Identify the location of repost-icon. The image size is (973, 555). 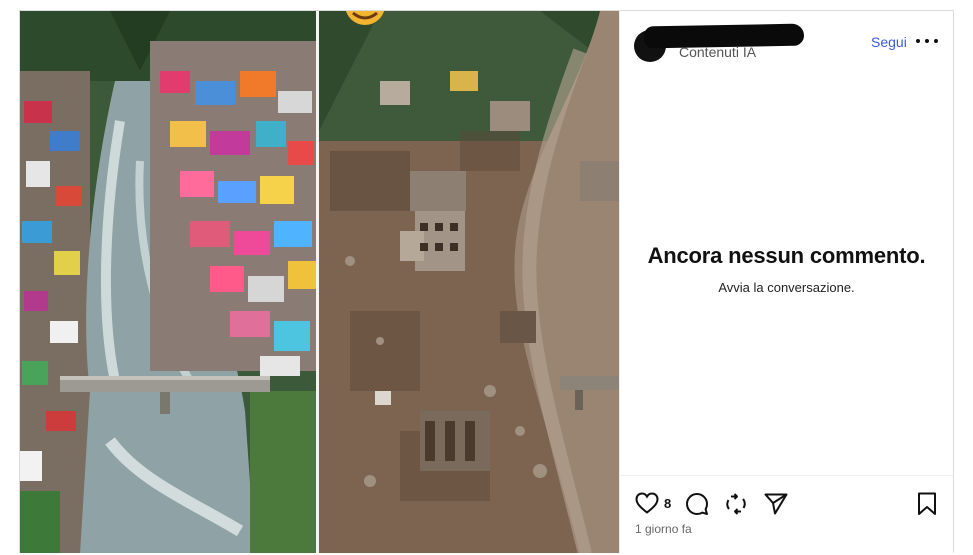
(736, 506).